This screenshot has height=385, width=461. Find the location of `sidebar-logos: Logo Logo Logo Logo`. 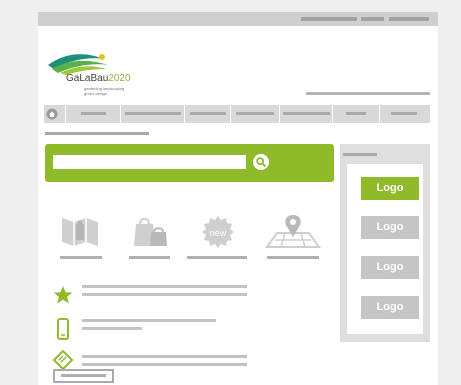

sidebar-logos: Logo Logo Logo Logo is located at coordinates (385, 243).